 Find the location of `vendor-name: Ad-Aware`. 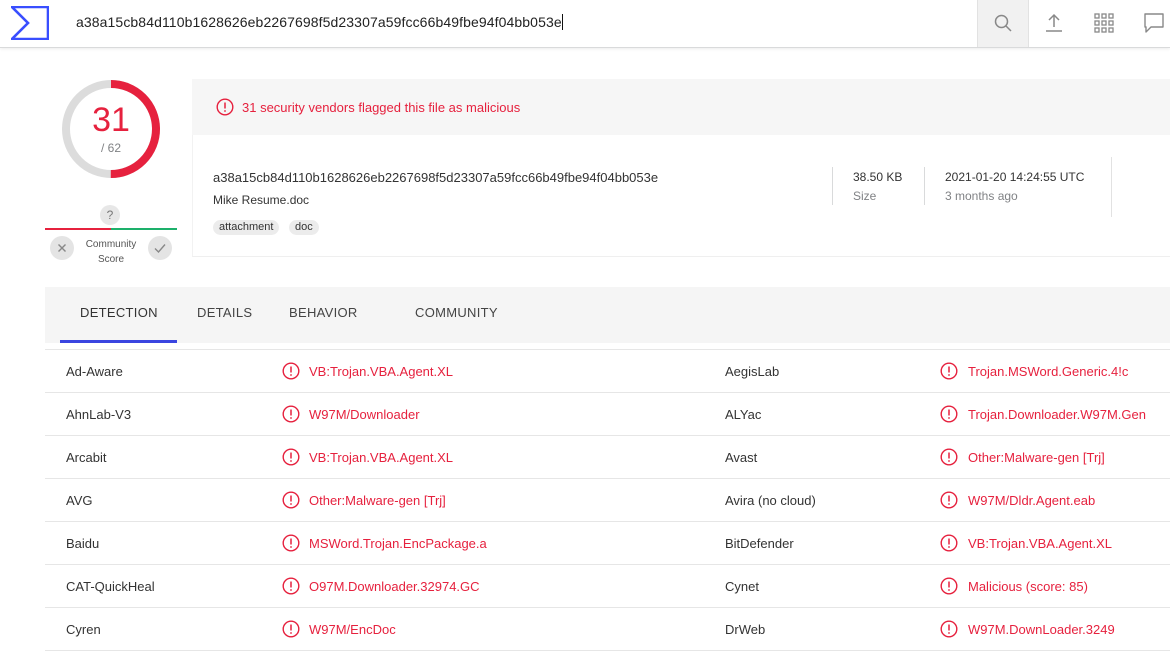

vendor-name: Ad-Aware is located at coordinates (94, 371).